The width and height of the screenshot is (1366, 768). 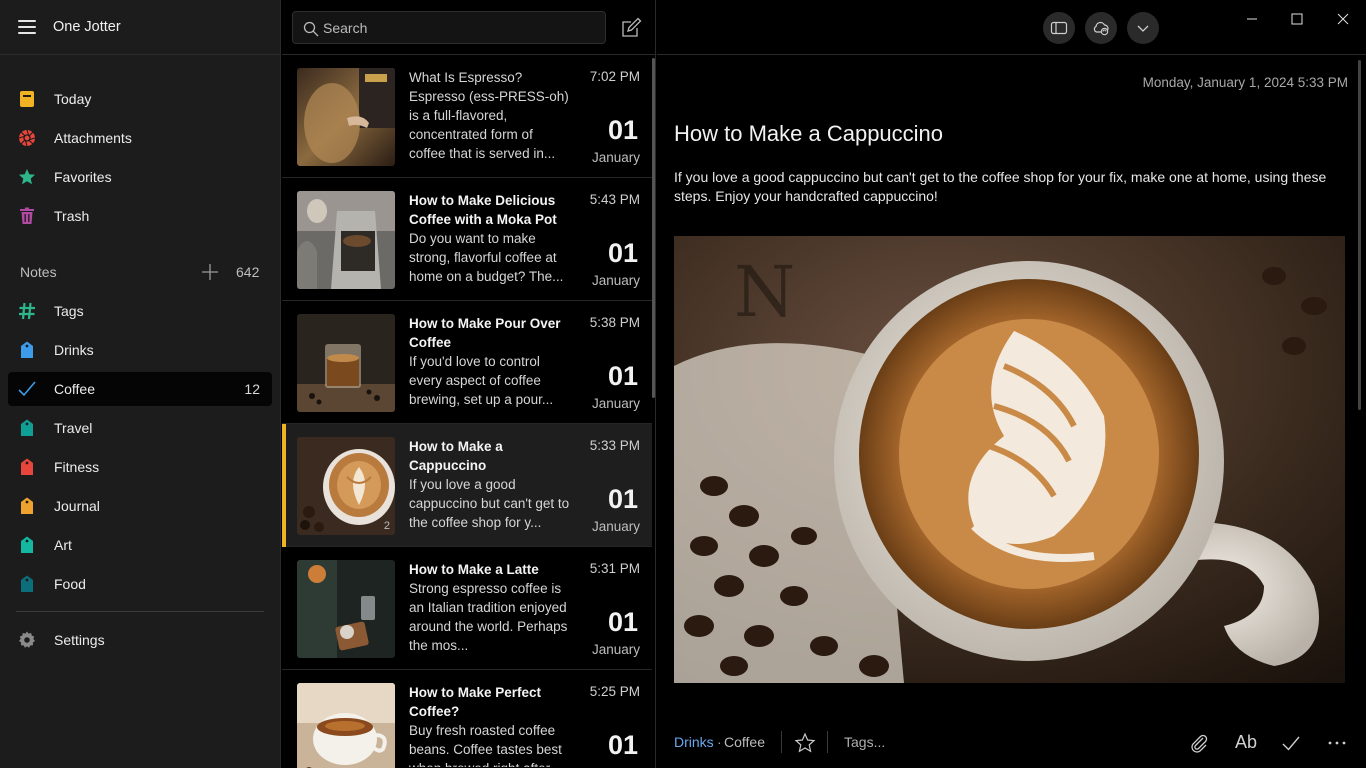 I want to click on minimize-icon, so click(x=1252, y=19).